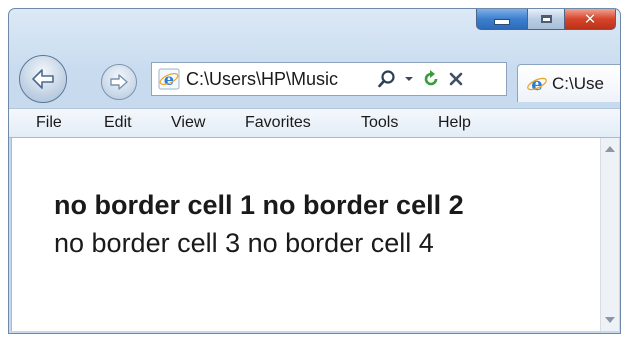 This screenshot has height=340, width=629. I want to click on tab-current: e C:\Use, so click(568, 83).